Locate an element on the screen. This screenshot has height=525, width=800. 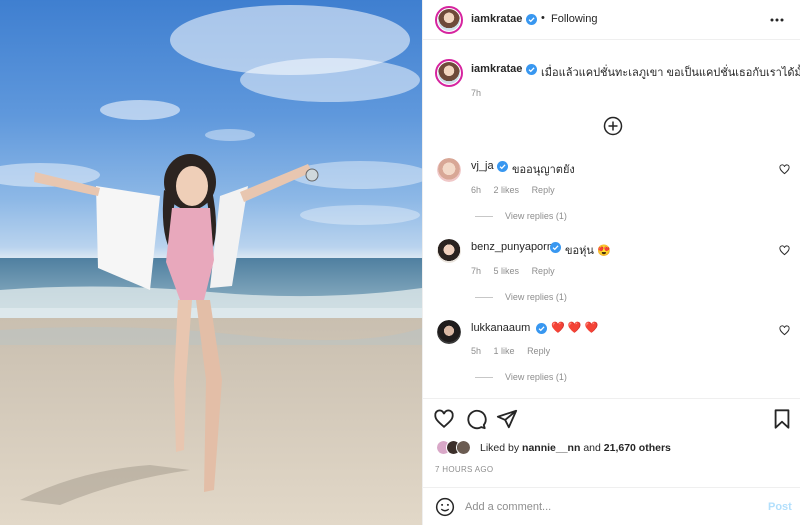
comment-meta: 7h 5 likes Reply is located at coordinates (518, 271).